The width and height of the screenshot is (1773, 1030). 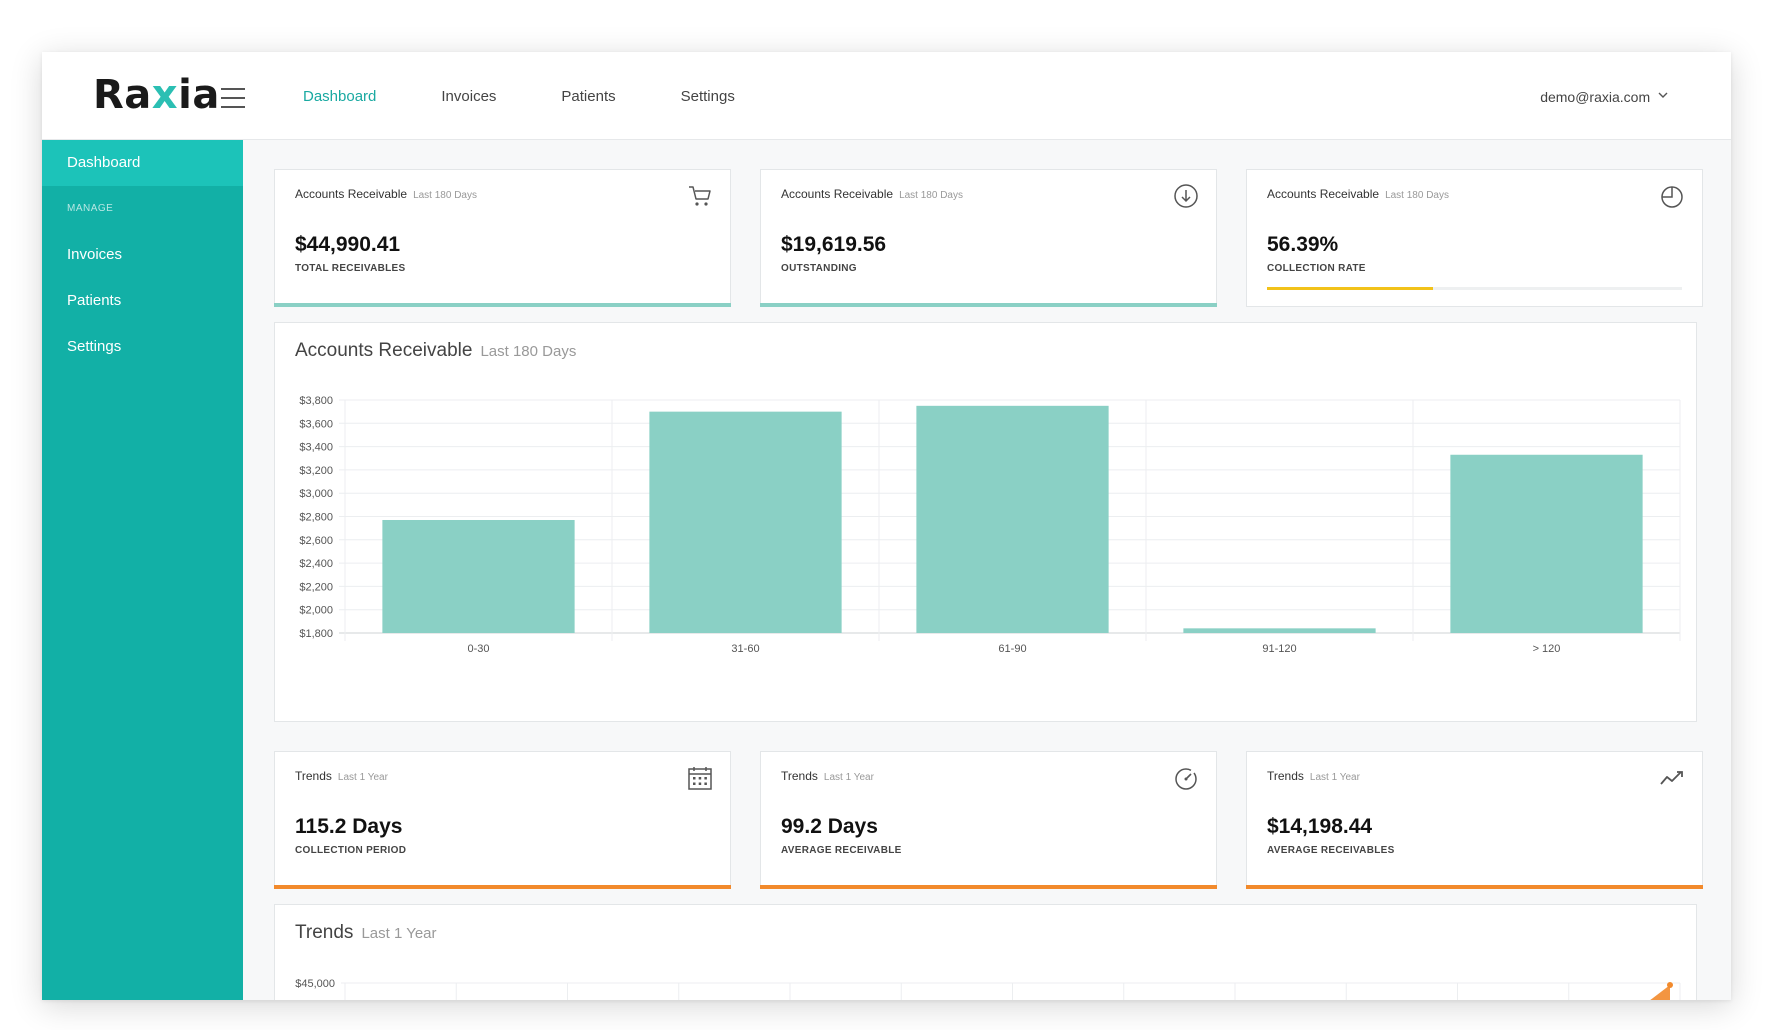 What do you see at coordinates (142, 163) in the screenshot?
I see `sidebar-item-dashboard: Dashboard` at bounding box center [142, 163].